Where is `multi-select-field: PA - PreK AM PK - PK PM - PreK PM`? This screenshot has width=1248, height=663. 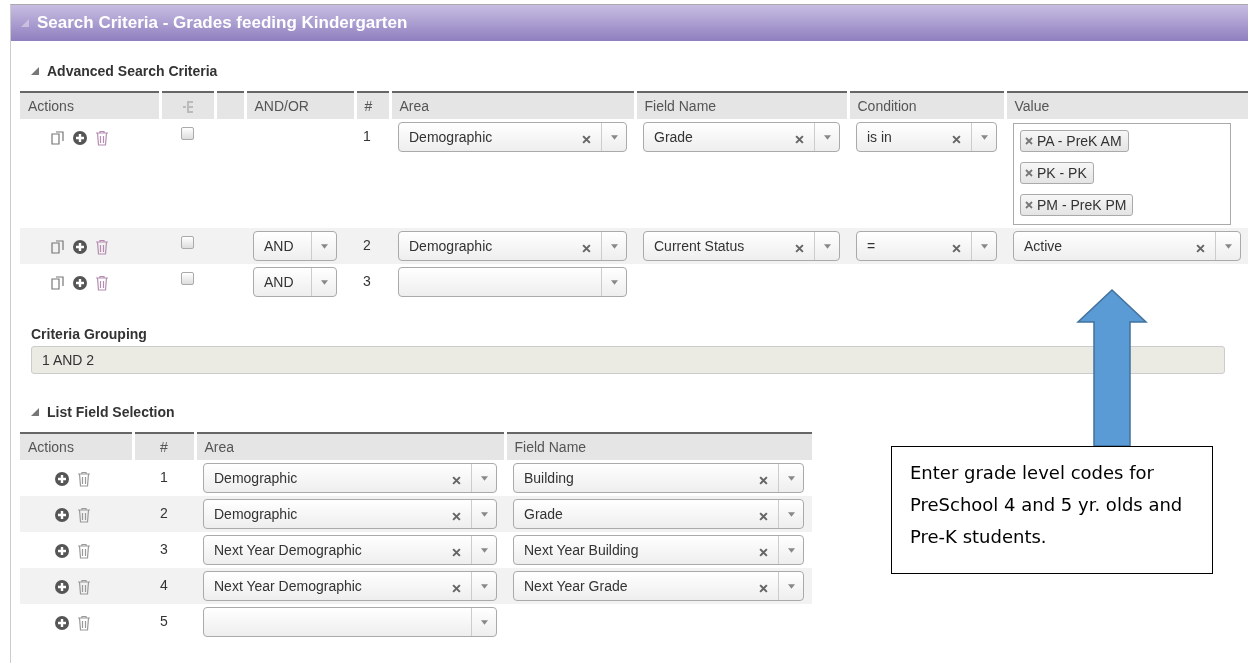 multi-select-field: PA - PreK AM PK - PK PM - PreK PM is located at coordinates (1122, 174).